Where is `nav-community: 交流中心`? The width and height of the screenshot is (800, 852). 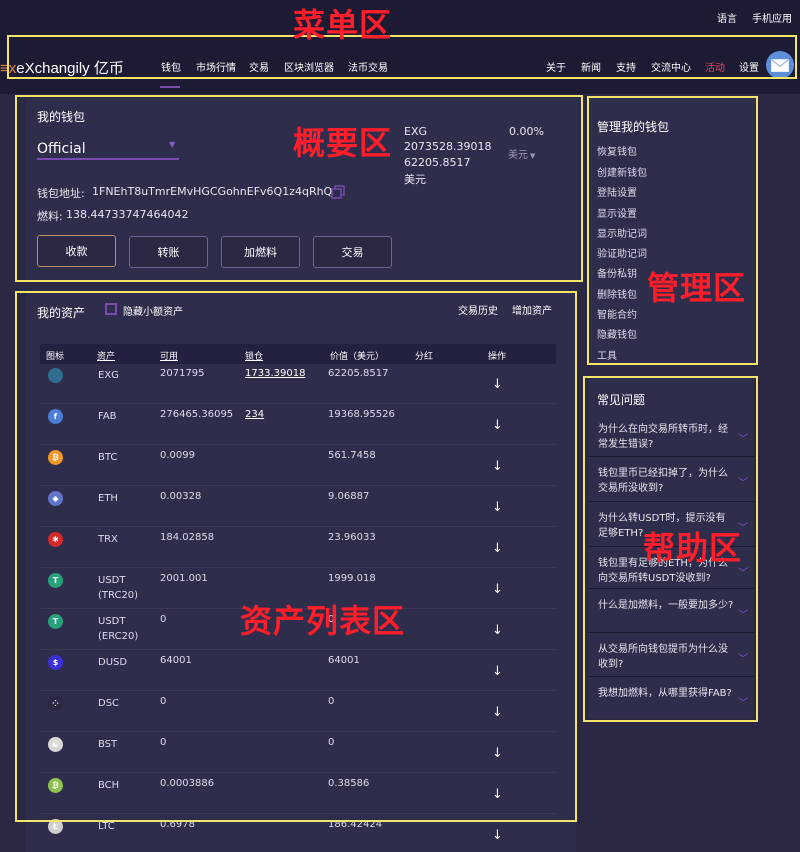
nav-community: 交流中心 is located at coordinates (671, 66).